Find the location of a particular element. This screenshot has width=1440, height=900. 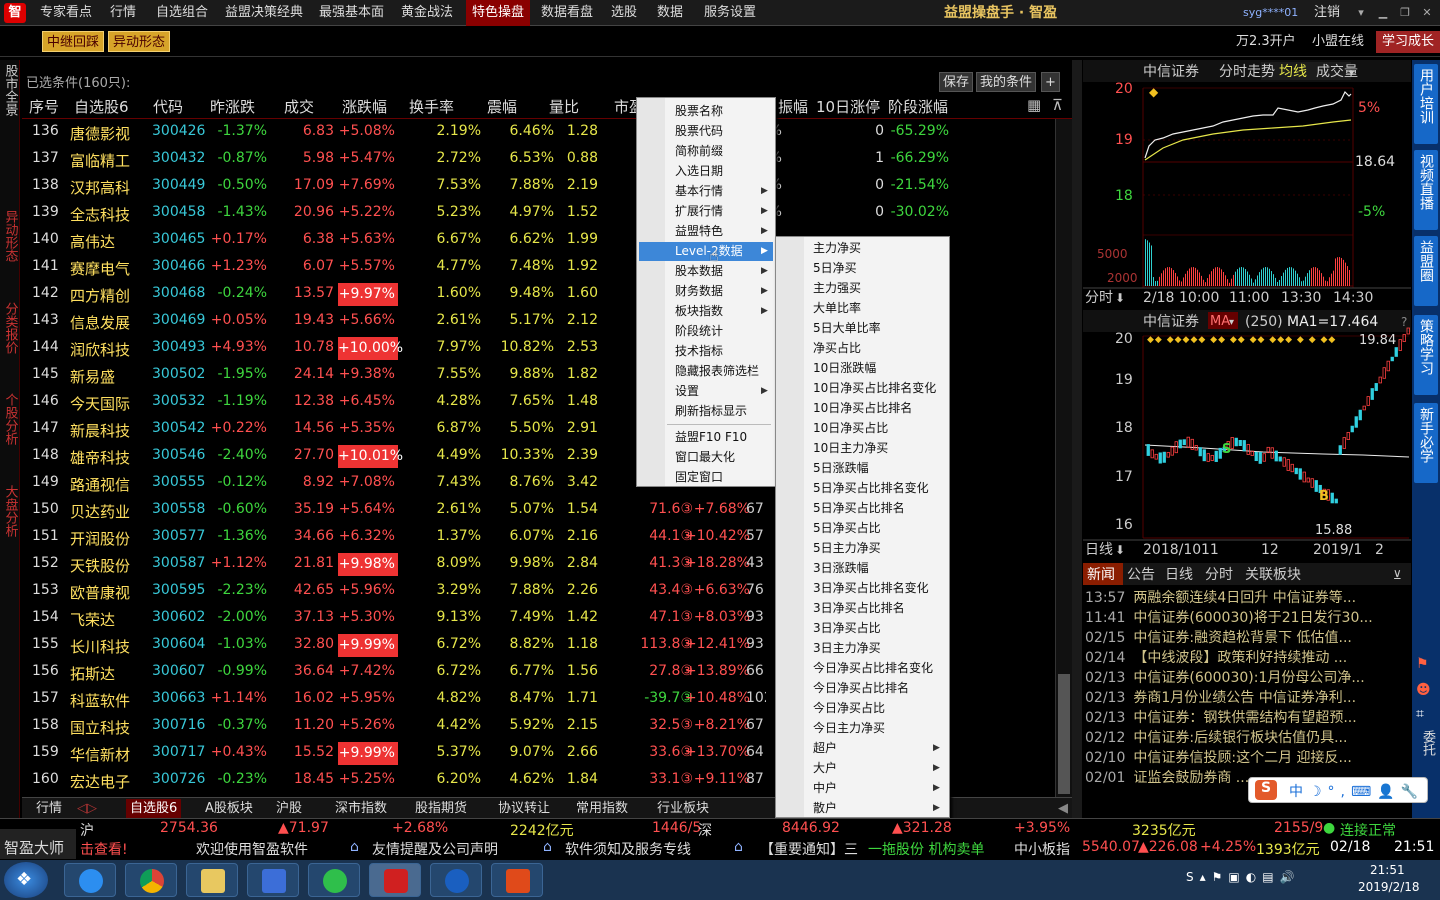

right-tab-beginner: 新手必学 is located at coordinates (1426, 443).